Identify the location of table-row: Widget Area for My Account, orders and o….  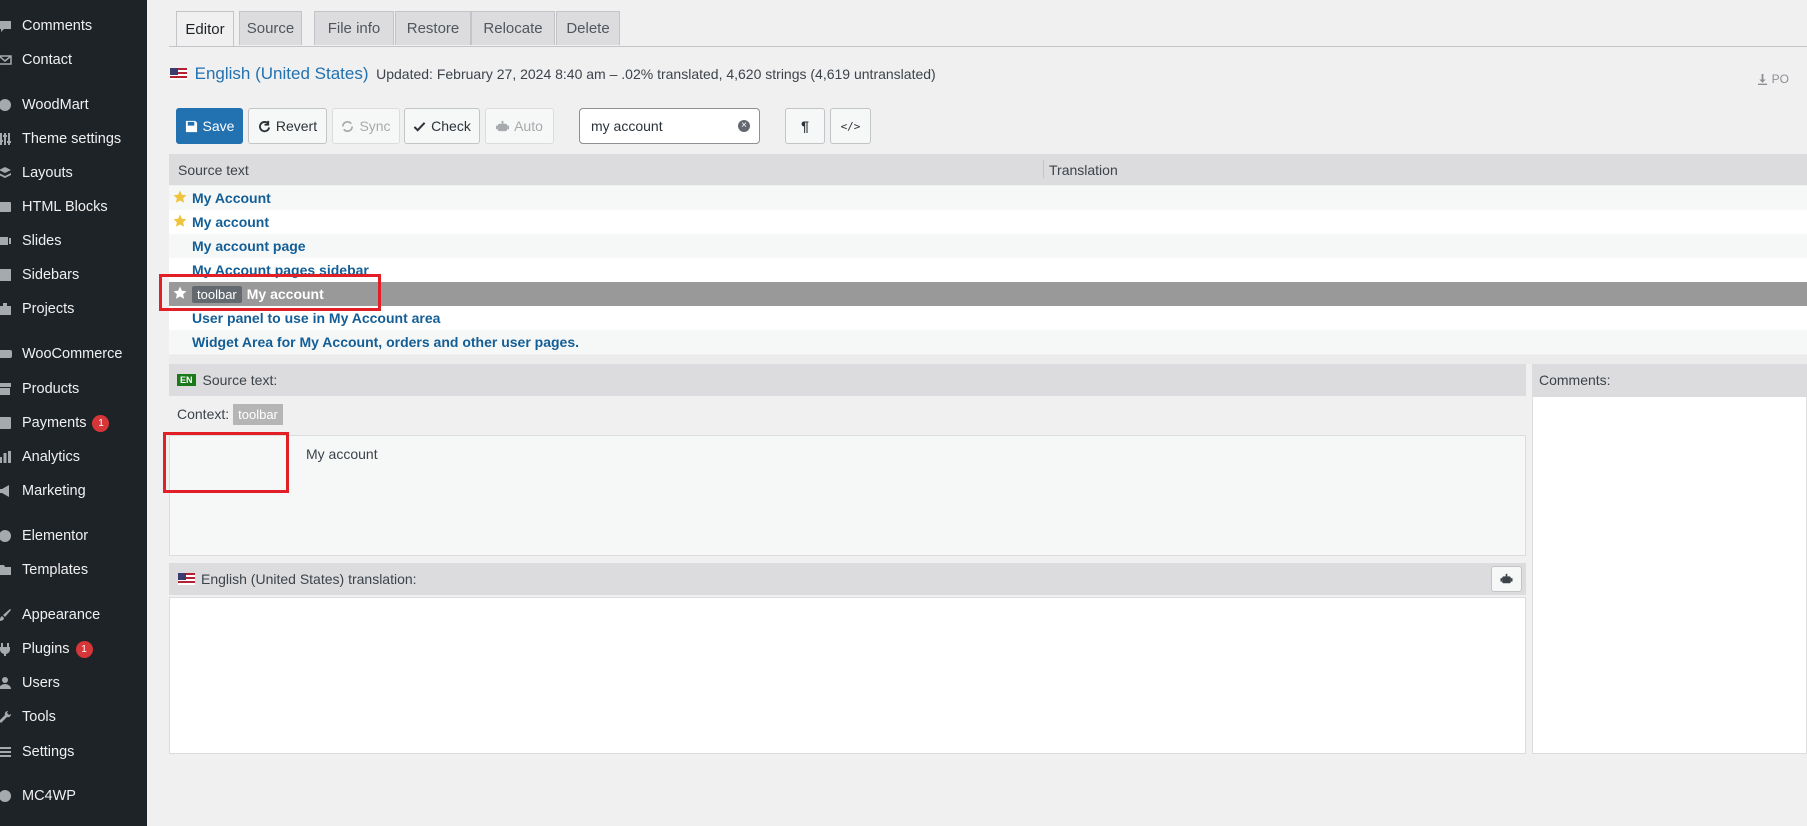
(988, 342).